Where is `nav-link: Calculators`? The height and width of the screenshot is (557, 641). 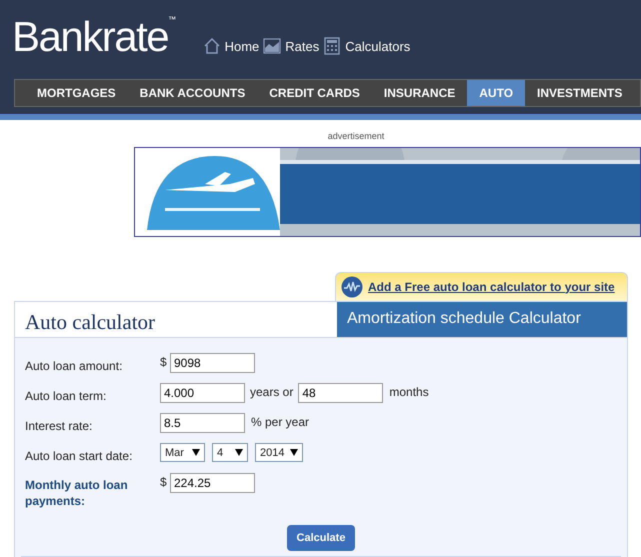
nav-link: Calculators is located at coordinates (377, 46).